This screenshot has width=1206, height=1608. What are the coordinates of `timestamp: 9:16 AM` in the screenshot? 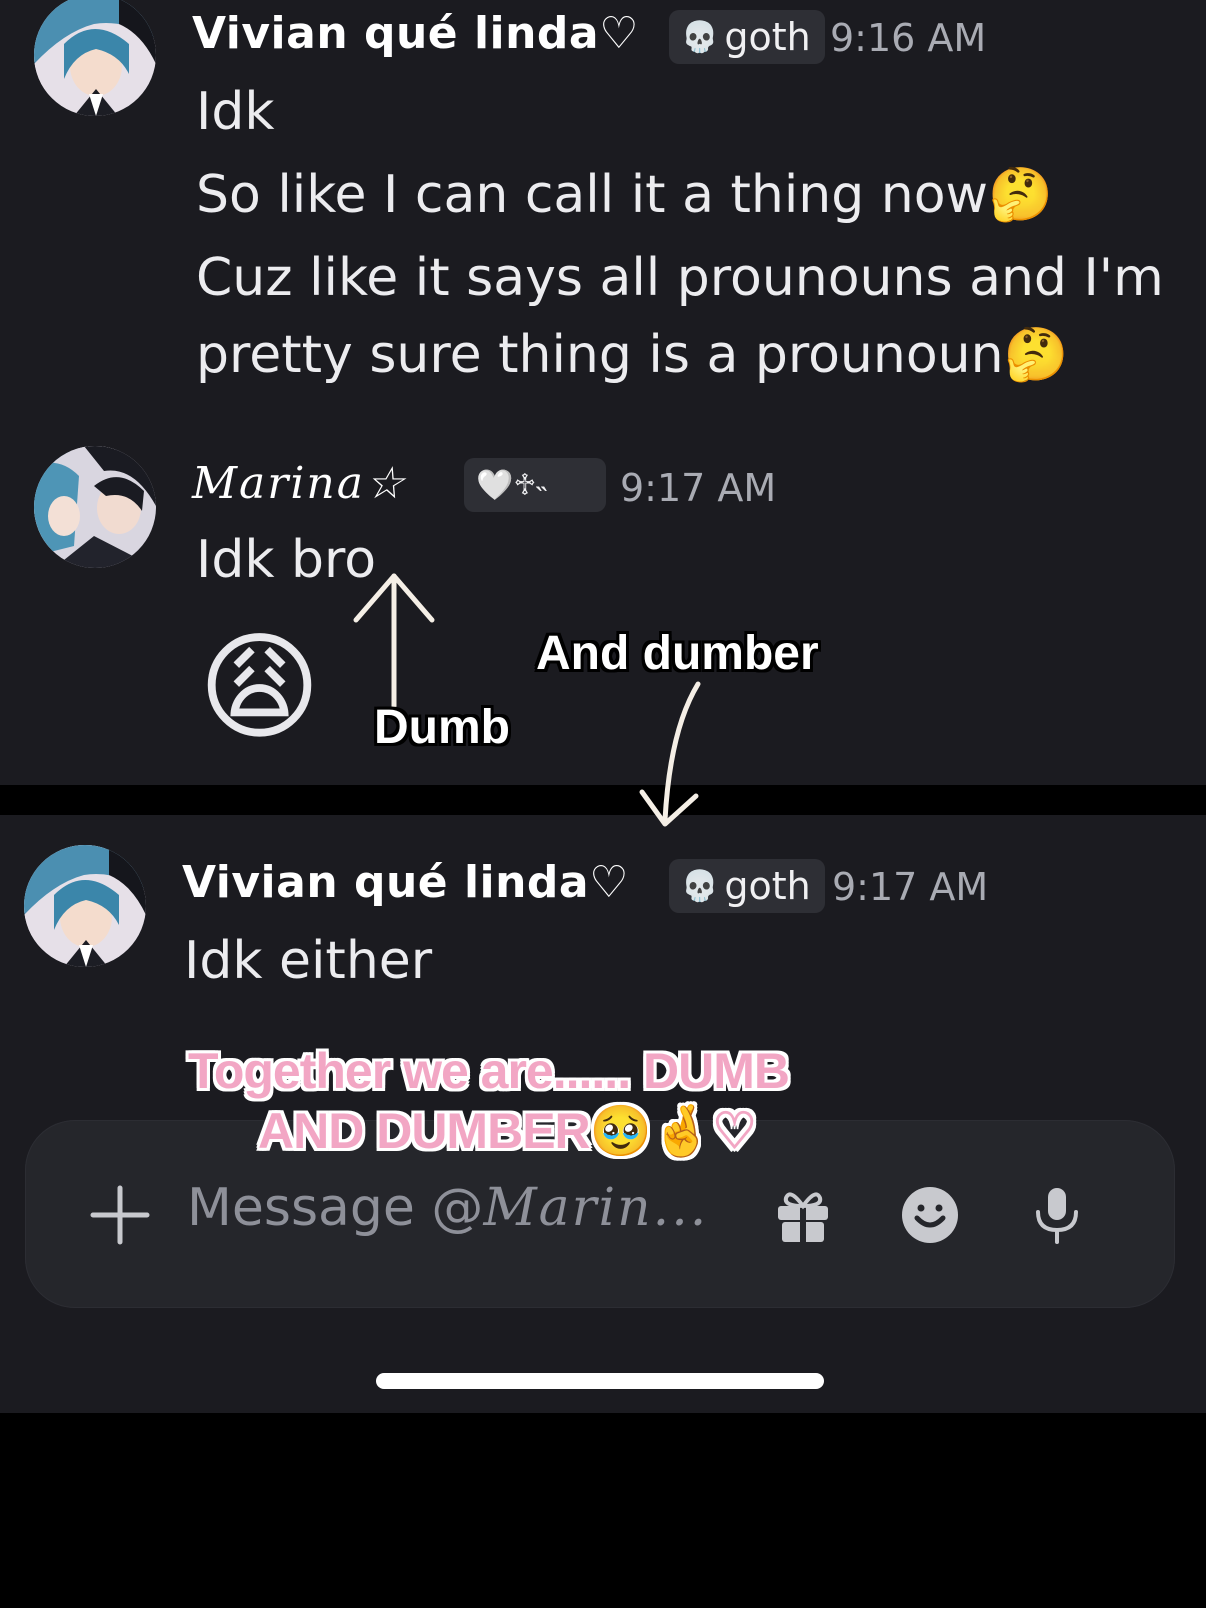 It's located at (908, 38).